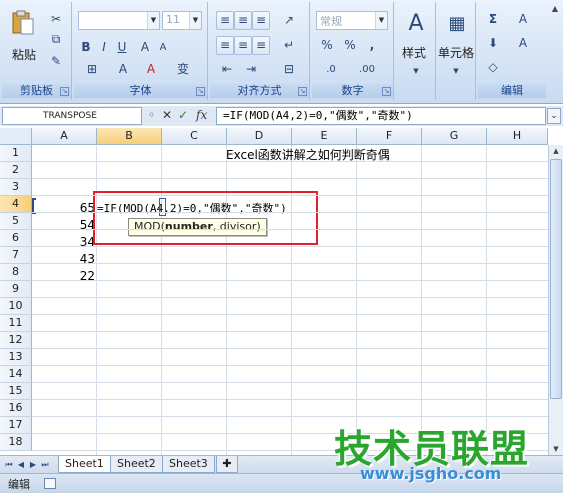  What do you see at coordinates (64, 225) in the screenshot?
I see `cell-a5: 54` at bounding box center [64, 225].